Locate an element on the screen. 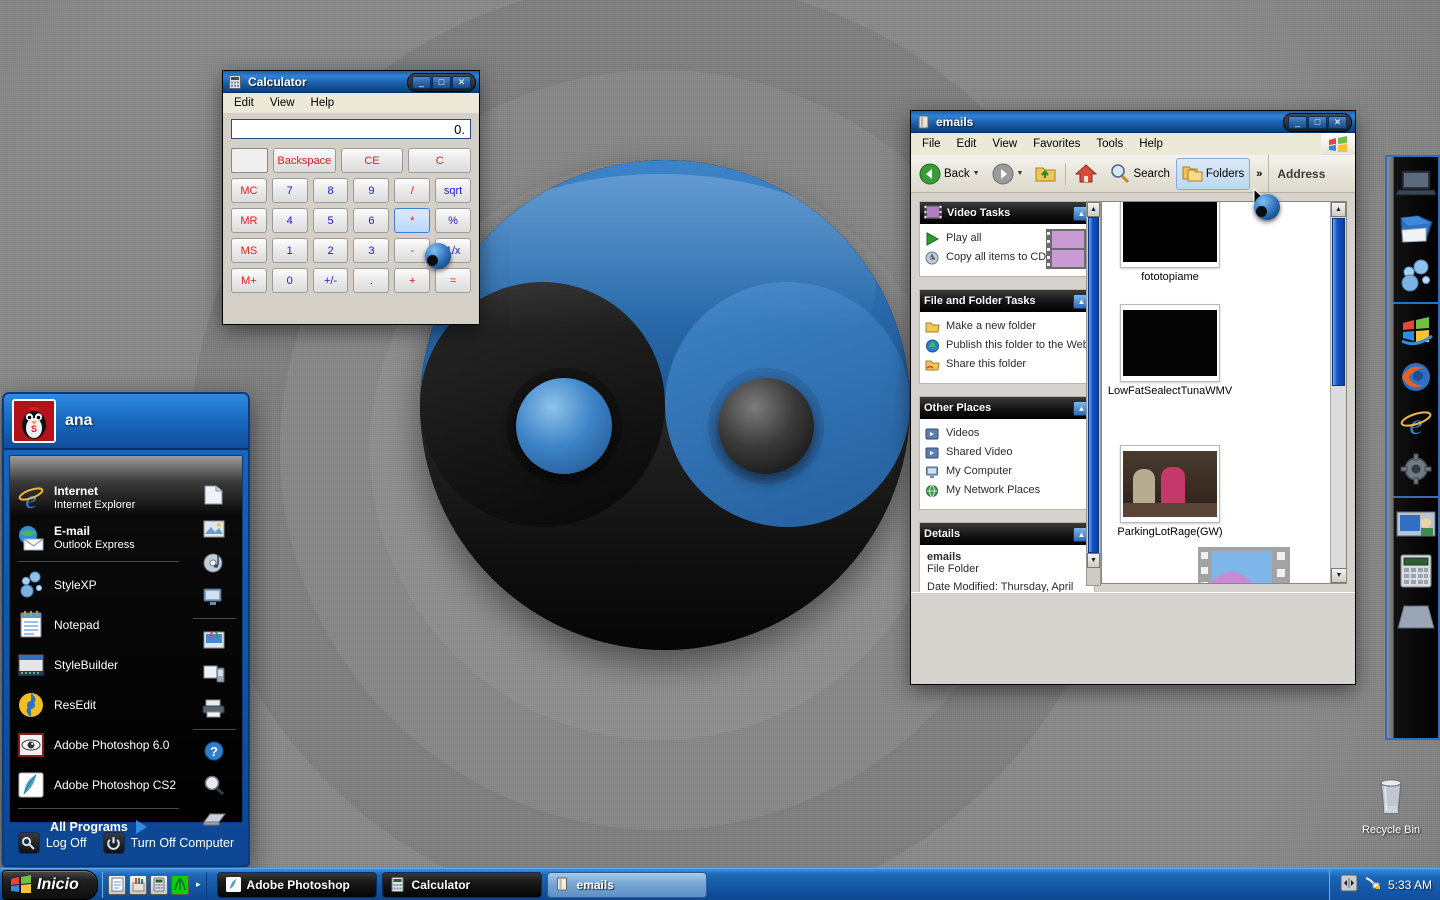  home-button is located at coordinates (1086, 174).